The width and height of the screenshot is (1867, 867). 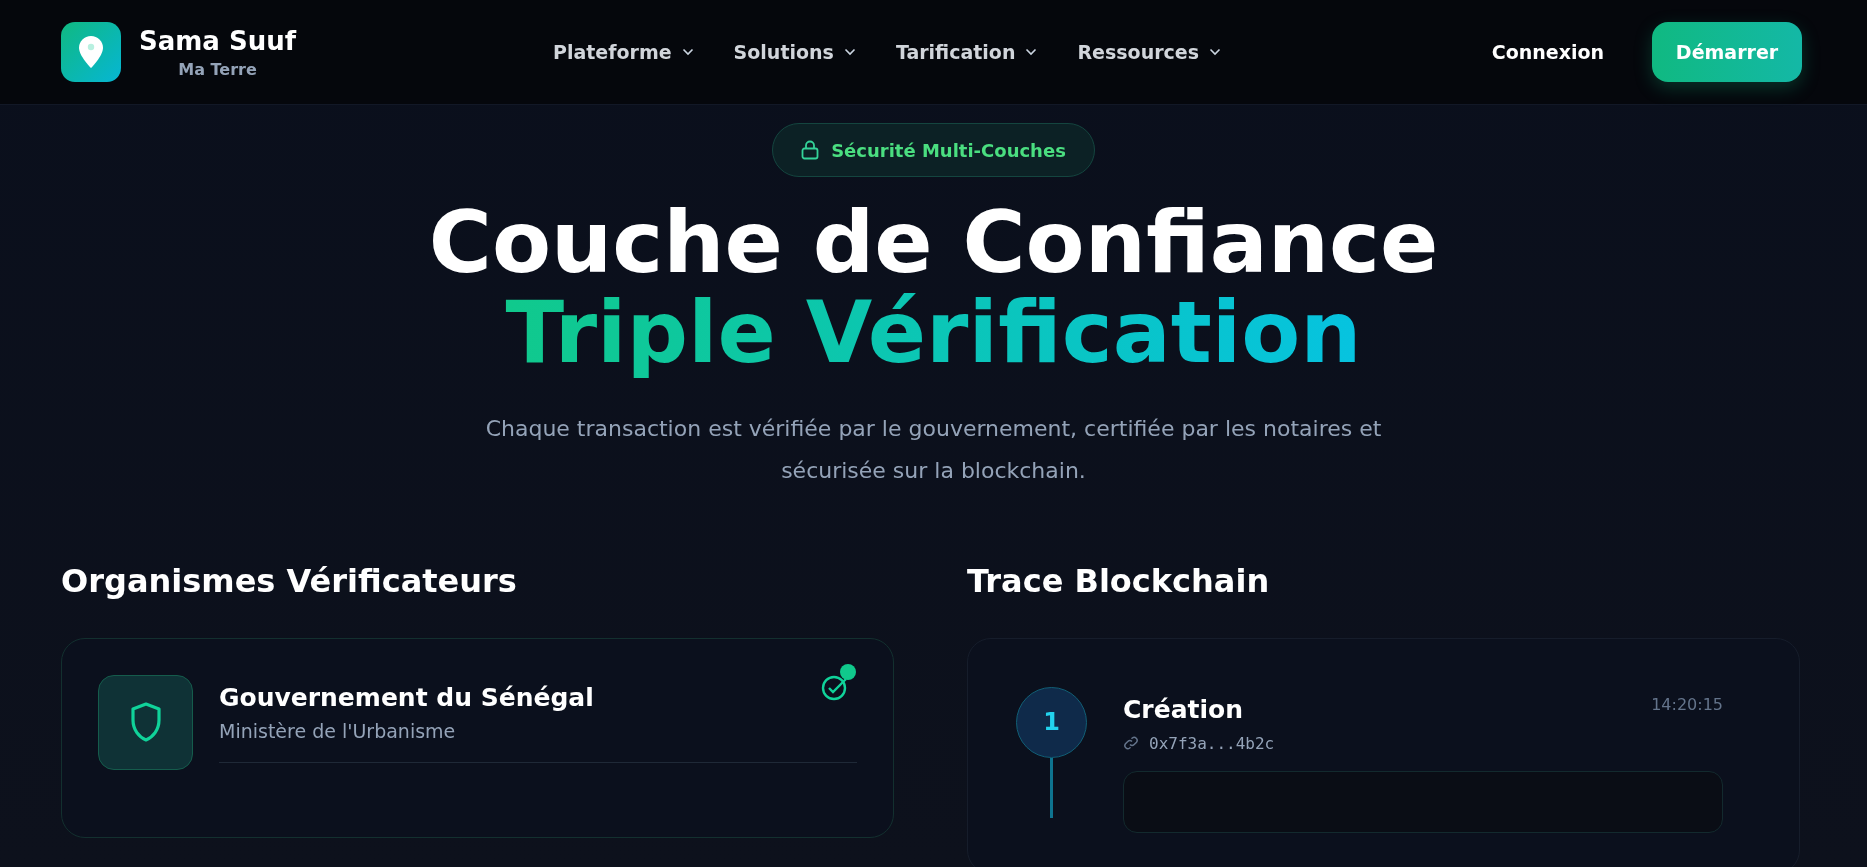 I want to click on lock-icon, so click(x=810, y=150).